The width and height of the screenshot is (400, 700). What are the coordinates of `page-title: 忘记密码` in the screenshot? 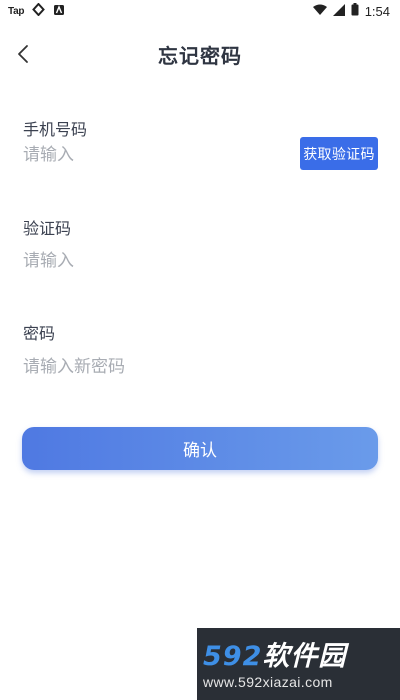 It's located at (200, 56).